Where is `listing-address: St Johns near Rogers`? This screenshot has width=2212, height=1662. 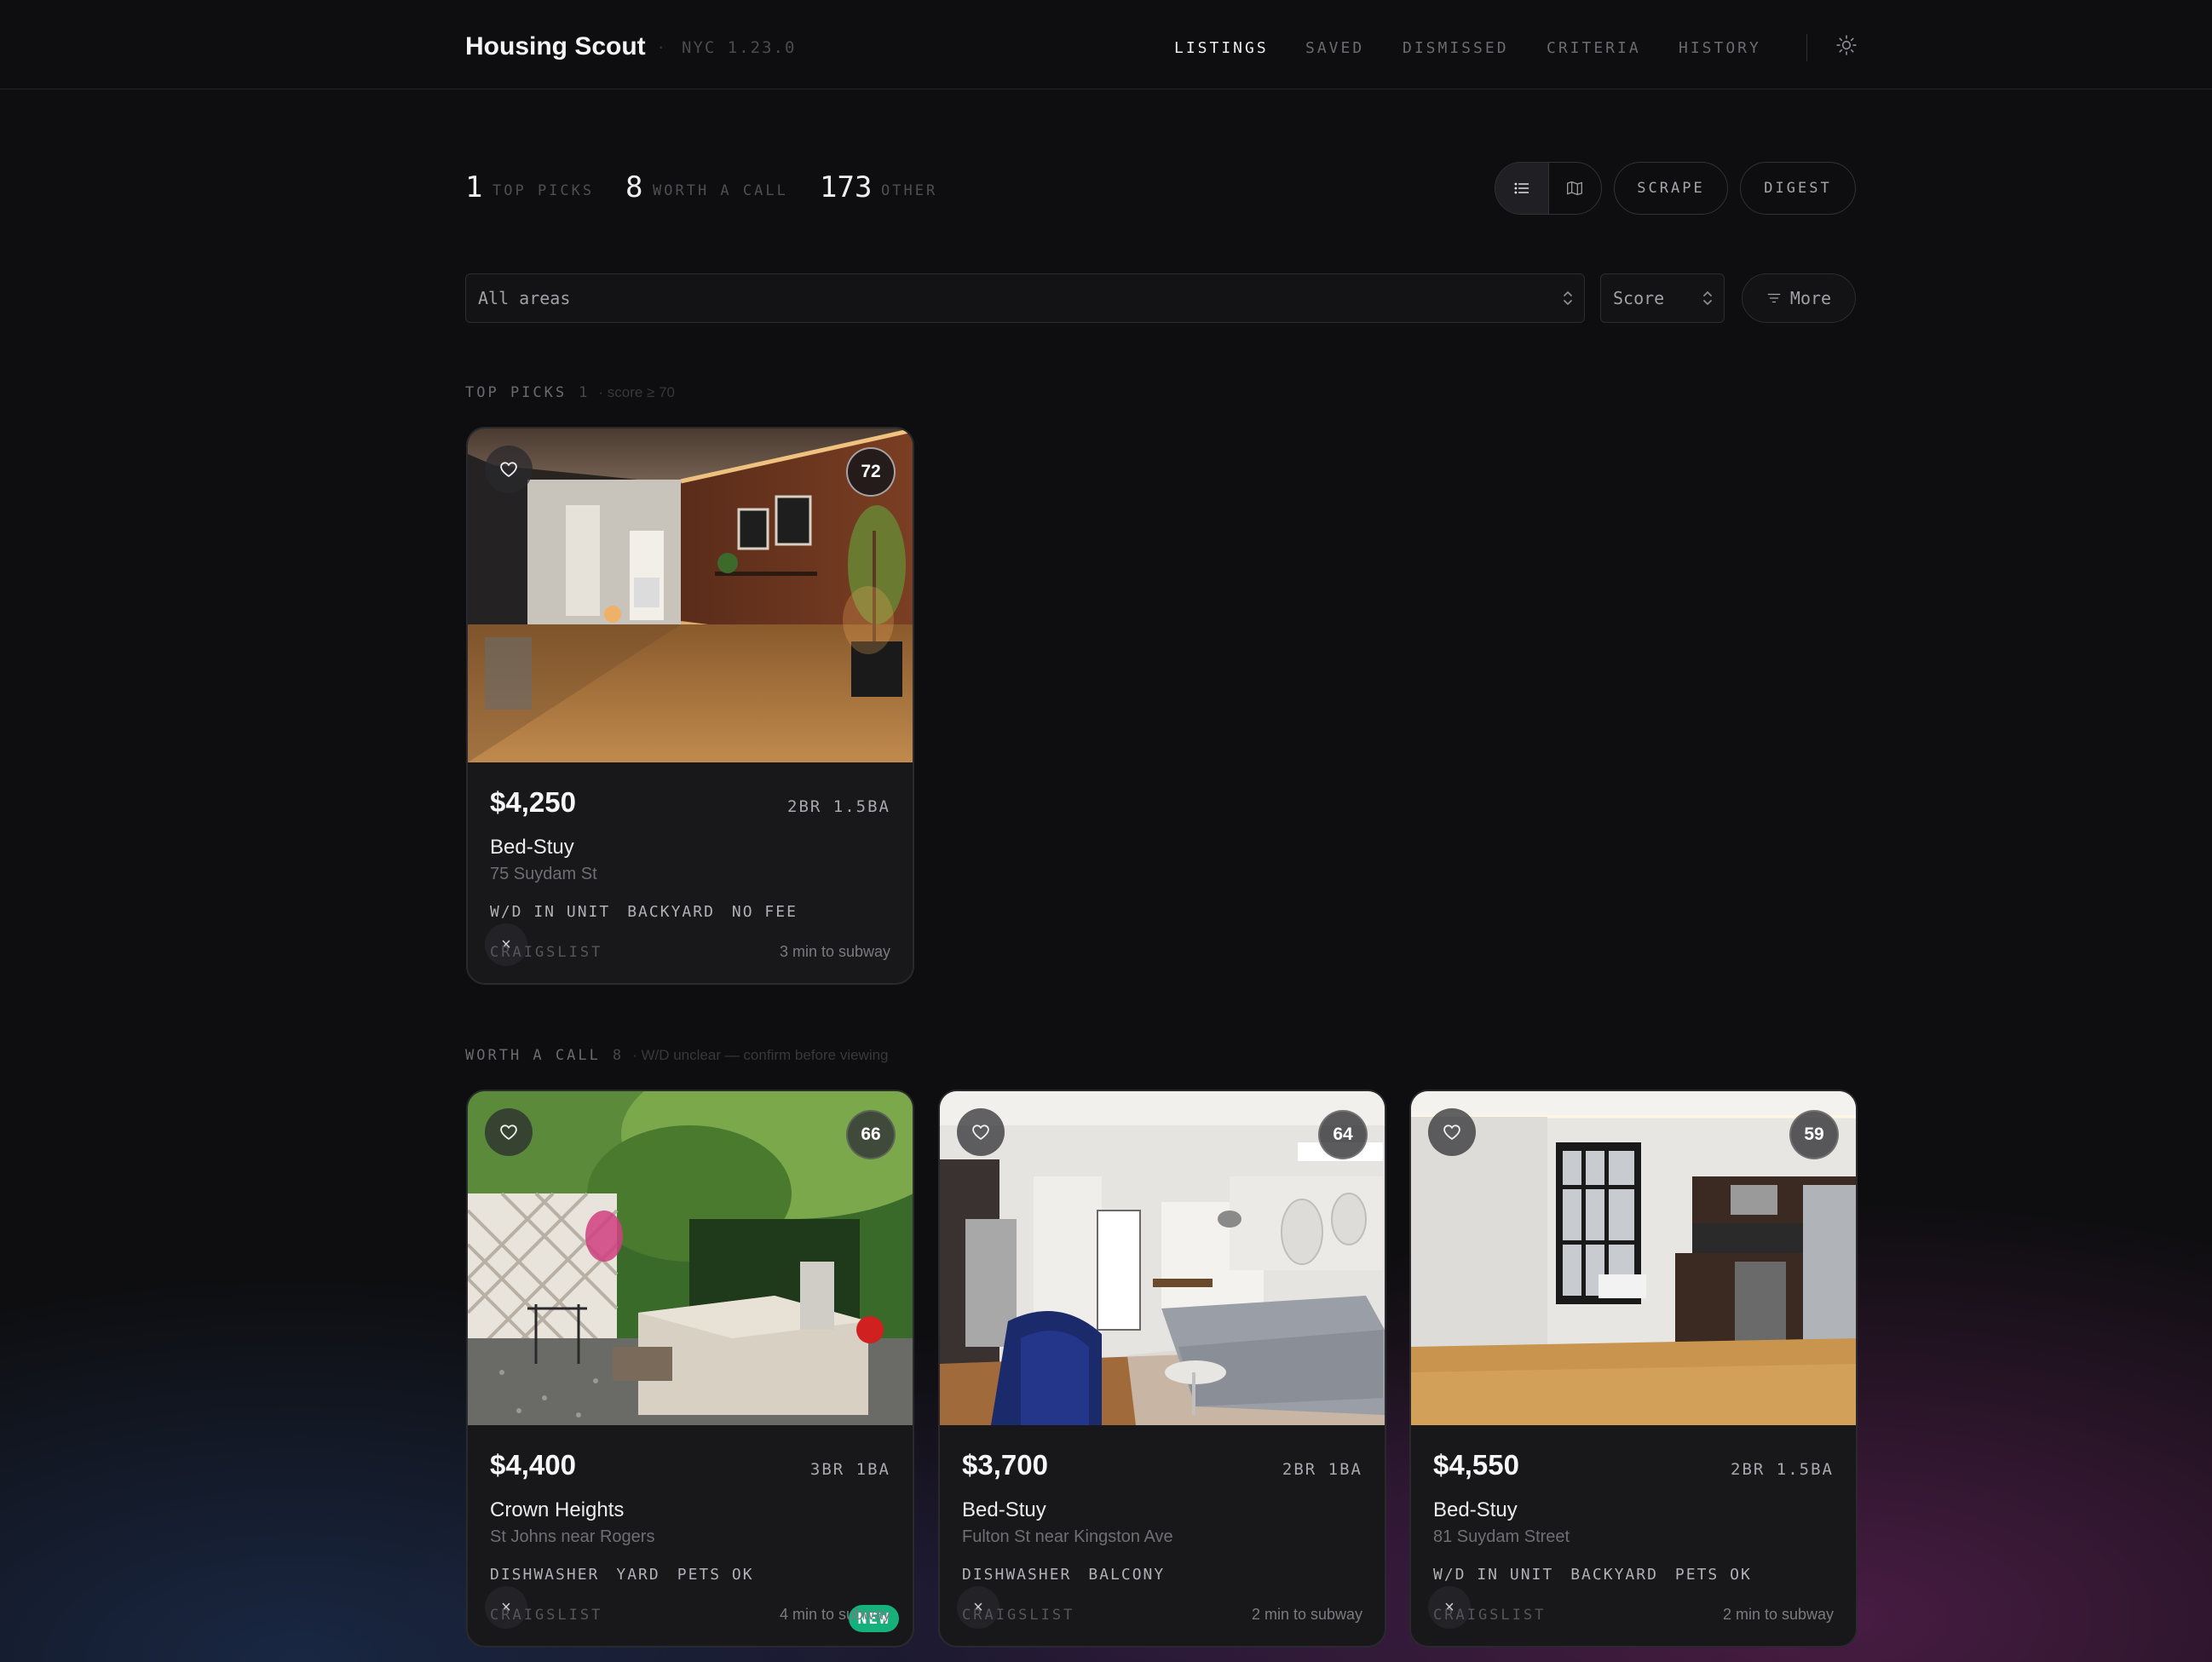 listing-address: St Johns near Rogers is located at coordinates (572, 1536).